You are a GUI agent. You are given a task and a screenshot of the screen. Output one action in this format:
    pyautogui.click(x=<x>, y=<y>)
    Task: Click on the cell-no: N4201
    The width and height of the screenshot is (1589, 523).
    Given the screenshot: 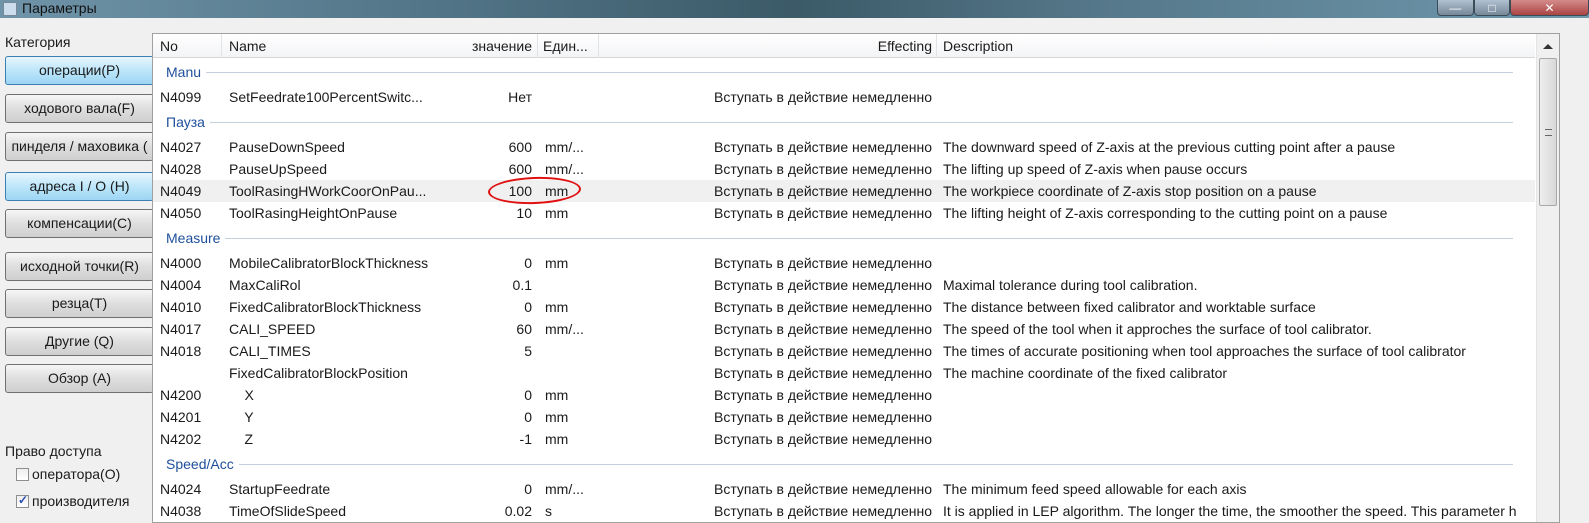 What is the action you would take?
    pyautogui.click(x=181, y=417)
    